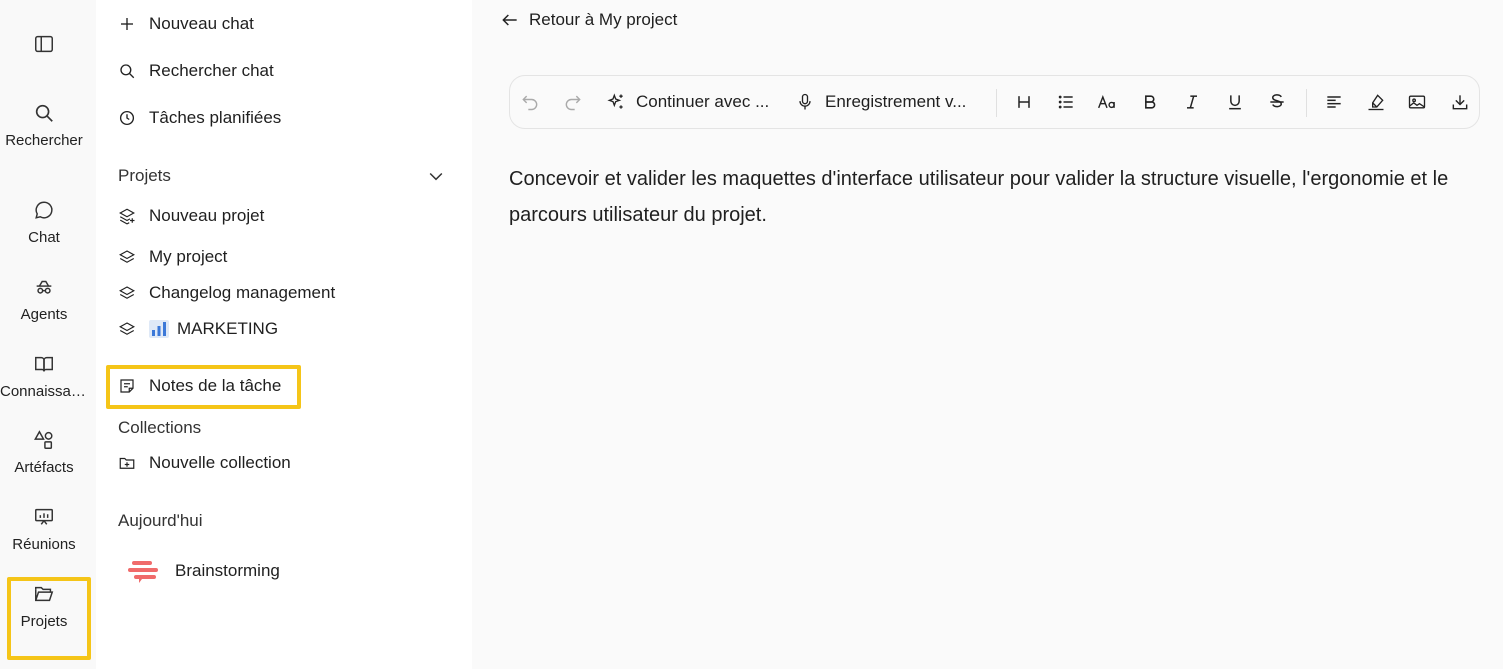 This screenshot has height=669, width=1503. What do you see at coordinates (201, 23) in the screenshot?
I see `new-chat-label: Nouveau chat` at bounding box center [201, 23].